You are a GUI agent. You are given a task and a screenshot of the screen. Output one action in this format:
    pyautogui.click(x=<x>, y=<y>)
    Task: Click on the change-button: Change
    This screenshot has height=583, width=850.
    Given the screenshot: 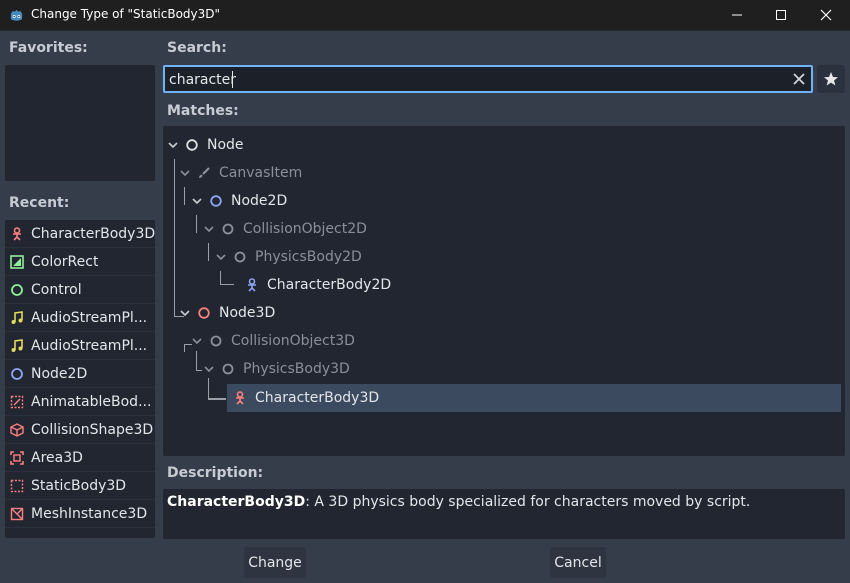 What is the action you would take?
    pyautogui.click(x=275, y=562)
    